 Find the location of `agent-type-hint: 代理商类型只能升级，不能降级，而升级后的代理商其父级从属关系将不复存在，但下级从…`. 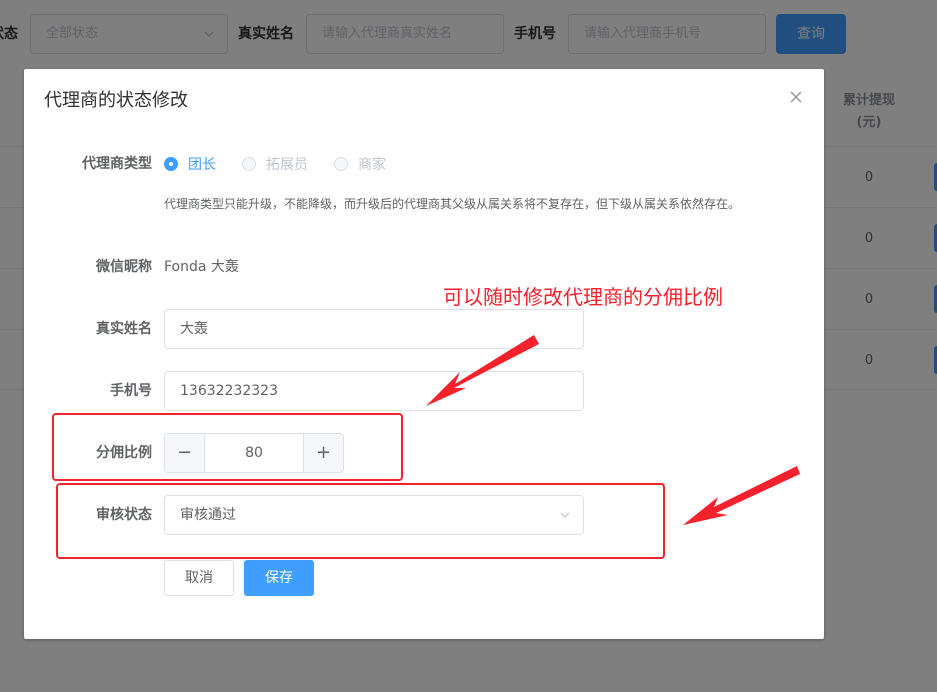

agent-type-hint: 代理商类型只能升级，不能降级，而升级后的代理商其父级从属关系将不复存在，但下级从… is located at coordinates (452, 204).